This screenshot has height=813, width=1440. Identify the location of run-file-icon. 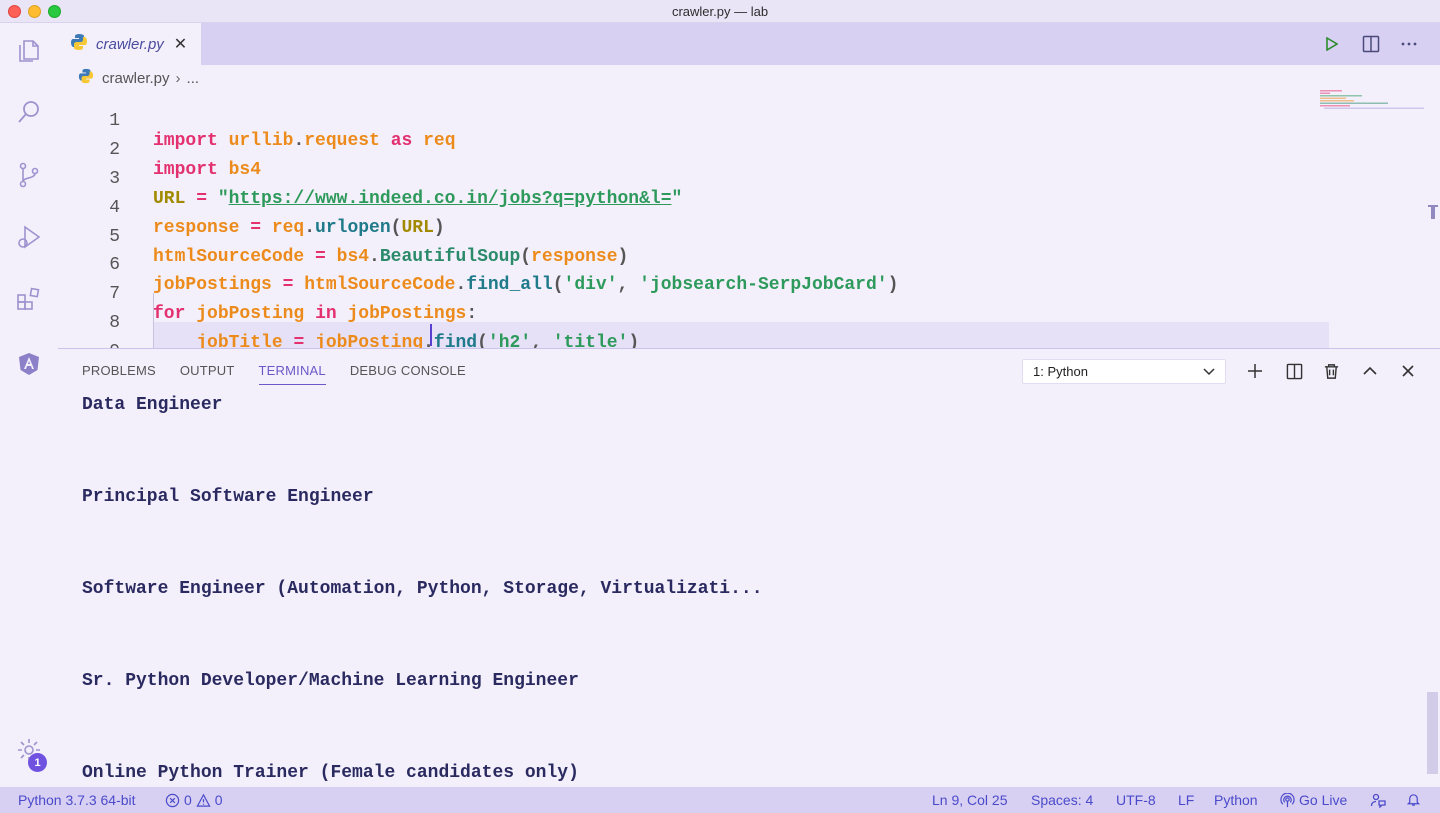
(1331, 44).